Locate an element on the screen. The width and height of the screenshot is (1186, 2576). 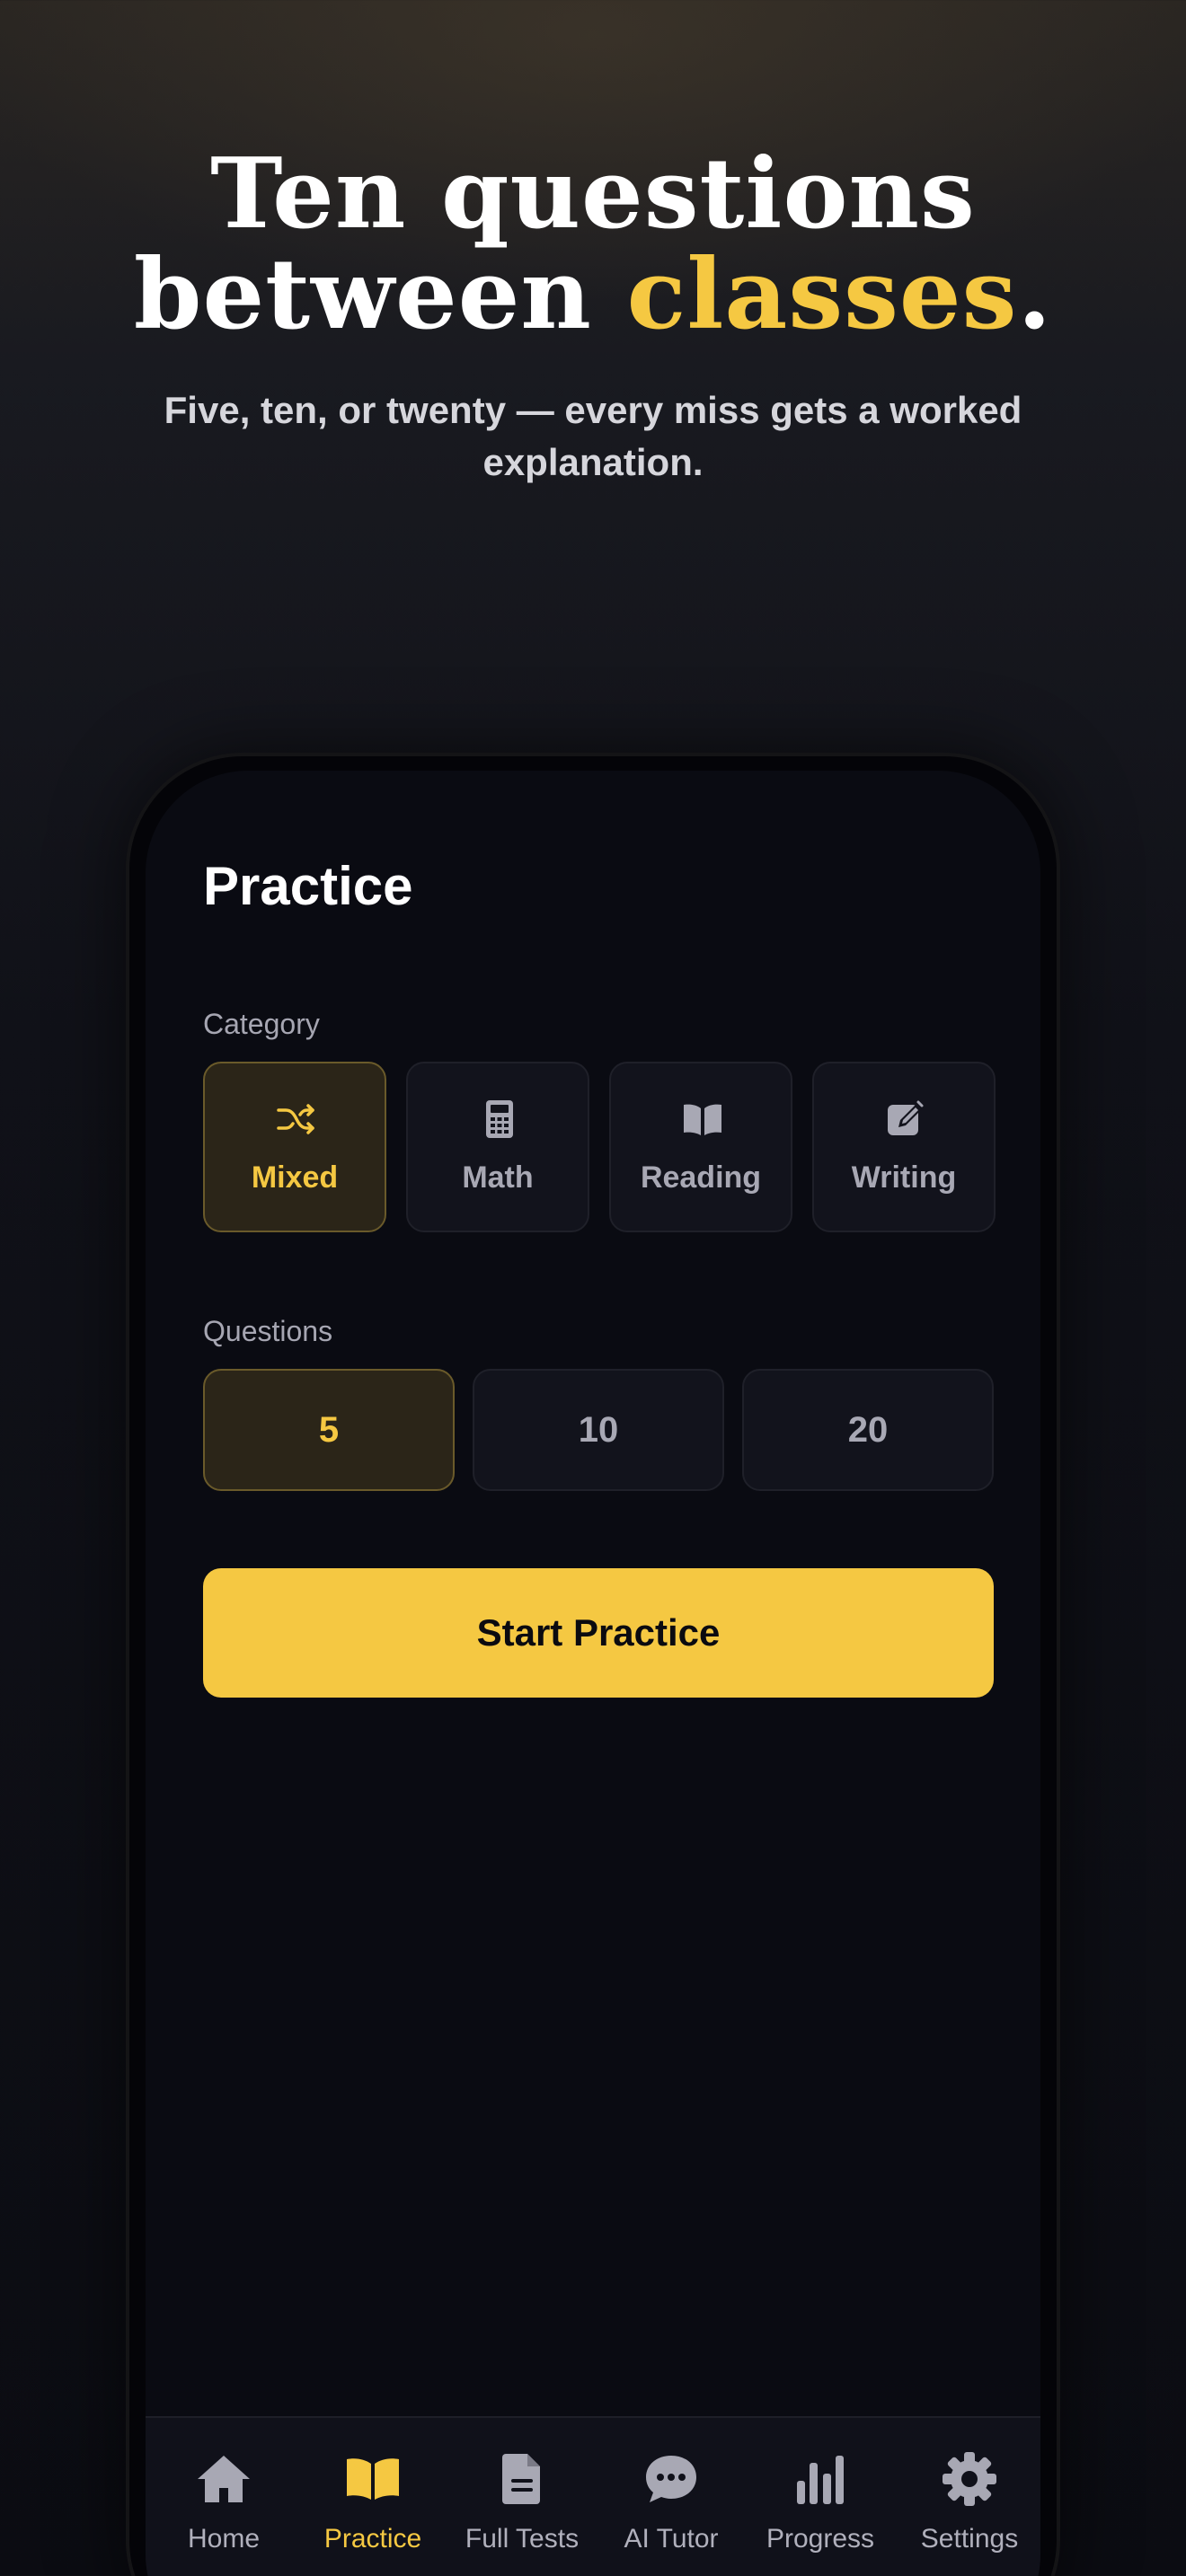
headline-line-2-prefix: between is located at coordinates (380, 294).